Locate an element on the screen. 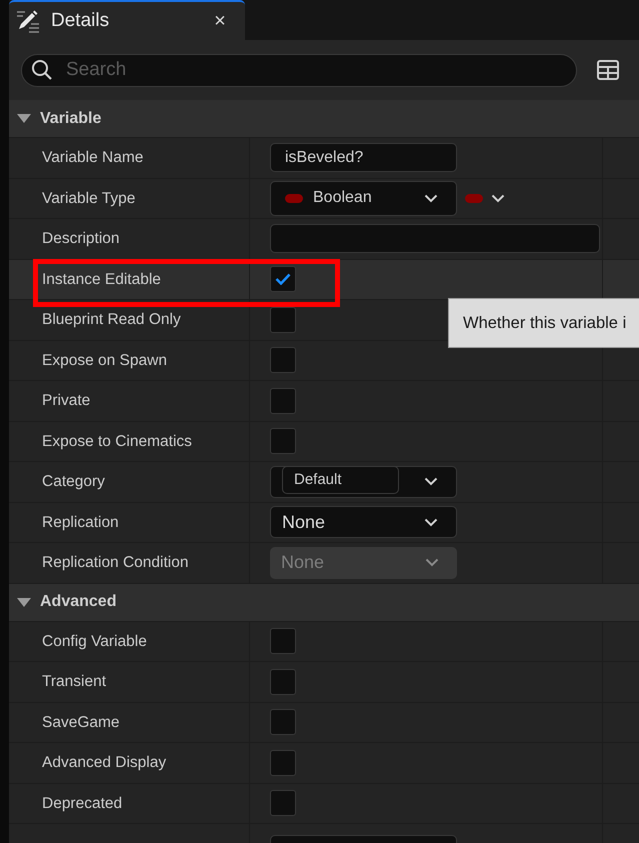 The height and width of the screenshot is (843, 639). pin-icon is located at coordinates (474, 198).